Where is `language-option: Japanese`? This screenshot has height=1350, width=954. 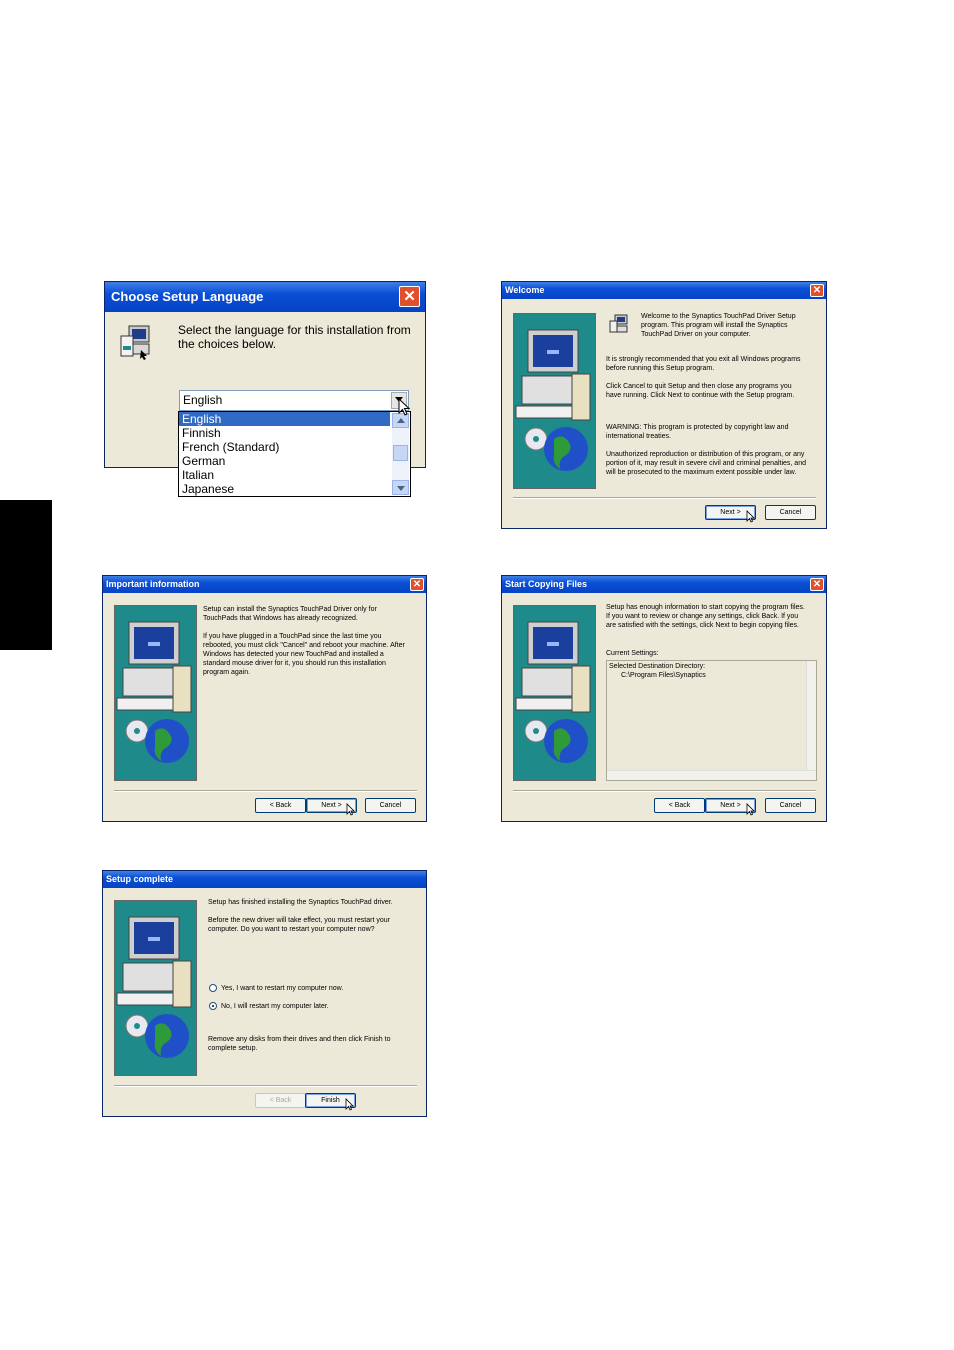 language-option: Japanese is located at coordinates (208, 489).